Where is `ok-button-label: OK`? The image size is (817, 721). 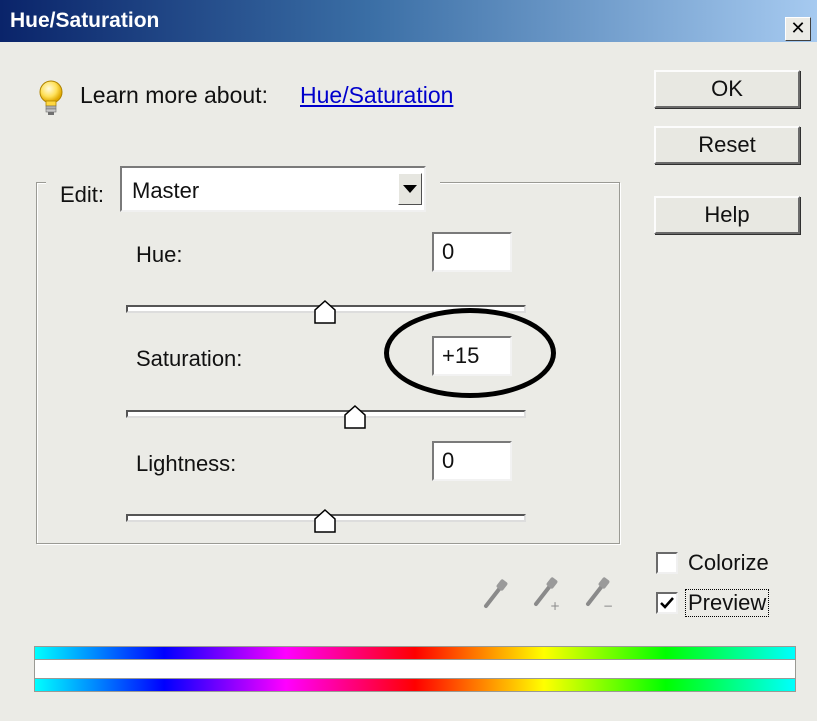 ok-button-label: OK is located at coordinates (727, 88).